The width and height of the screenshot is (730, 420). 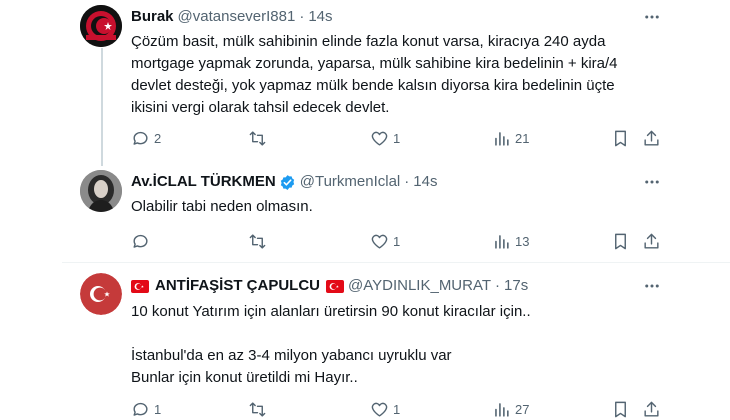 I want to click on timestamp: 17s, so click(x=516, y=286).